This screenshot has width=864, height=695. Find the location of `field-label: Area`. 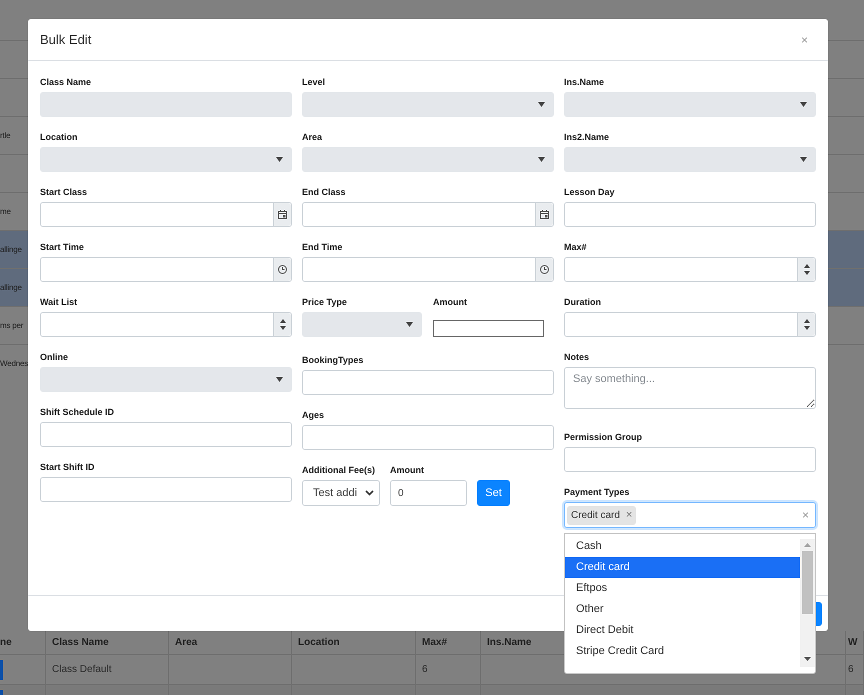

field-label: Area is located at coordinates (313, 137).